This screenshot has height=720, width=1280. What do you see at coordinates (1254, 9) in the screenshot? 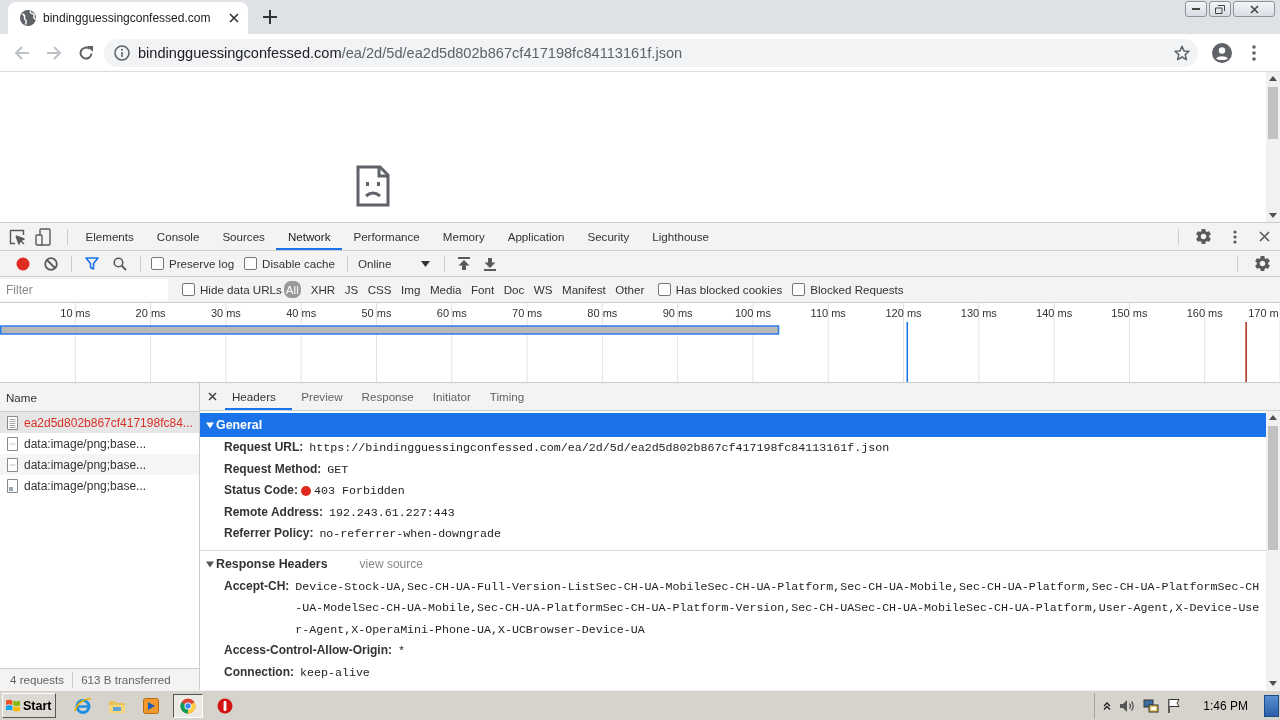
I see `close-button` at bounding box center [1254, 9].